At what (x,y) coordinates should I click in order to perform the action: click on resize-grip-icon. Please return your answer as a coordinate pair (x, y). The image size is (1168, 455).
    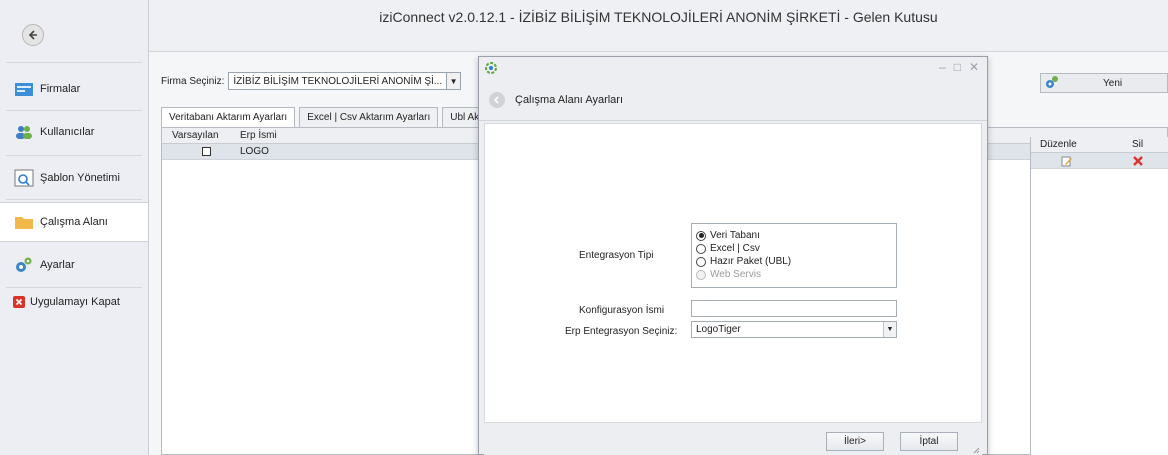
    Looking at the image, I should click on (976, 450).